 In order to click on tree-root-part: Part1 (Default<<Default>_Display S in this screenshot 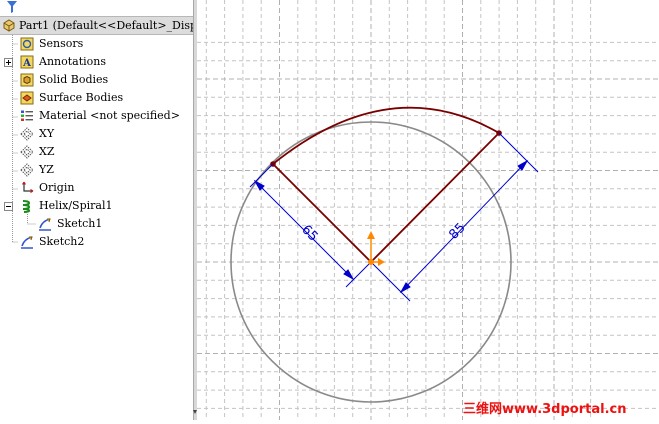, I will do `click(96, 25)`.